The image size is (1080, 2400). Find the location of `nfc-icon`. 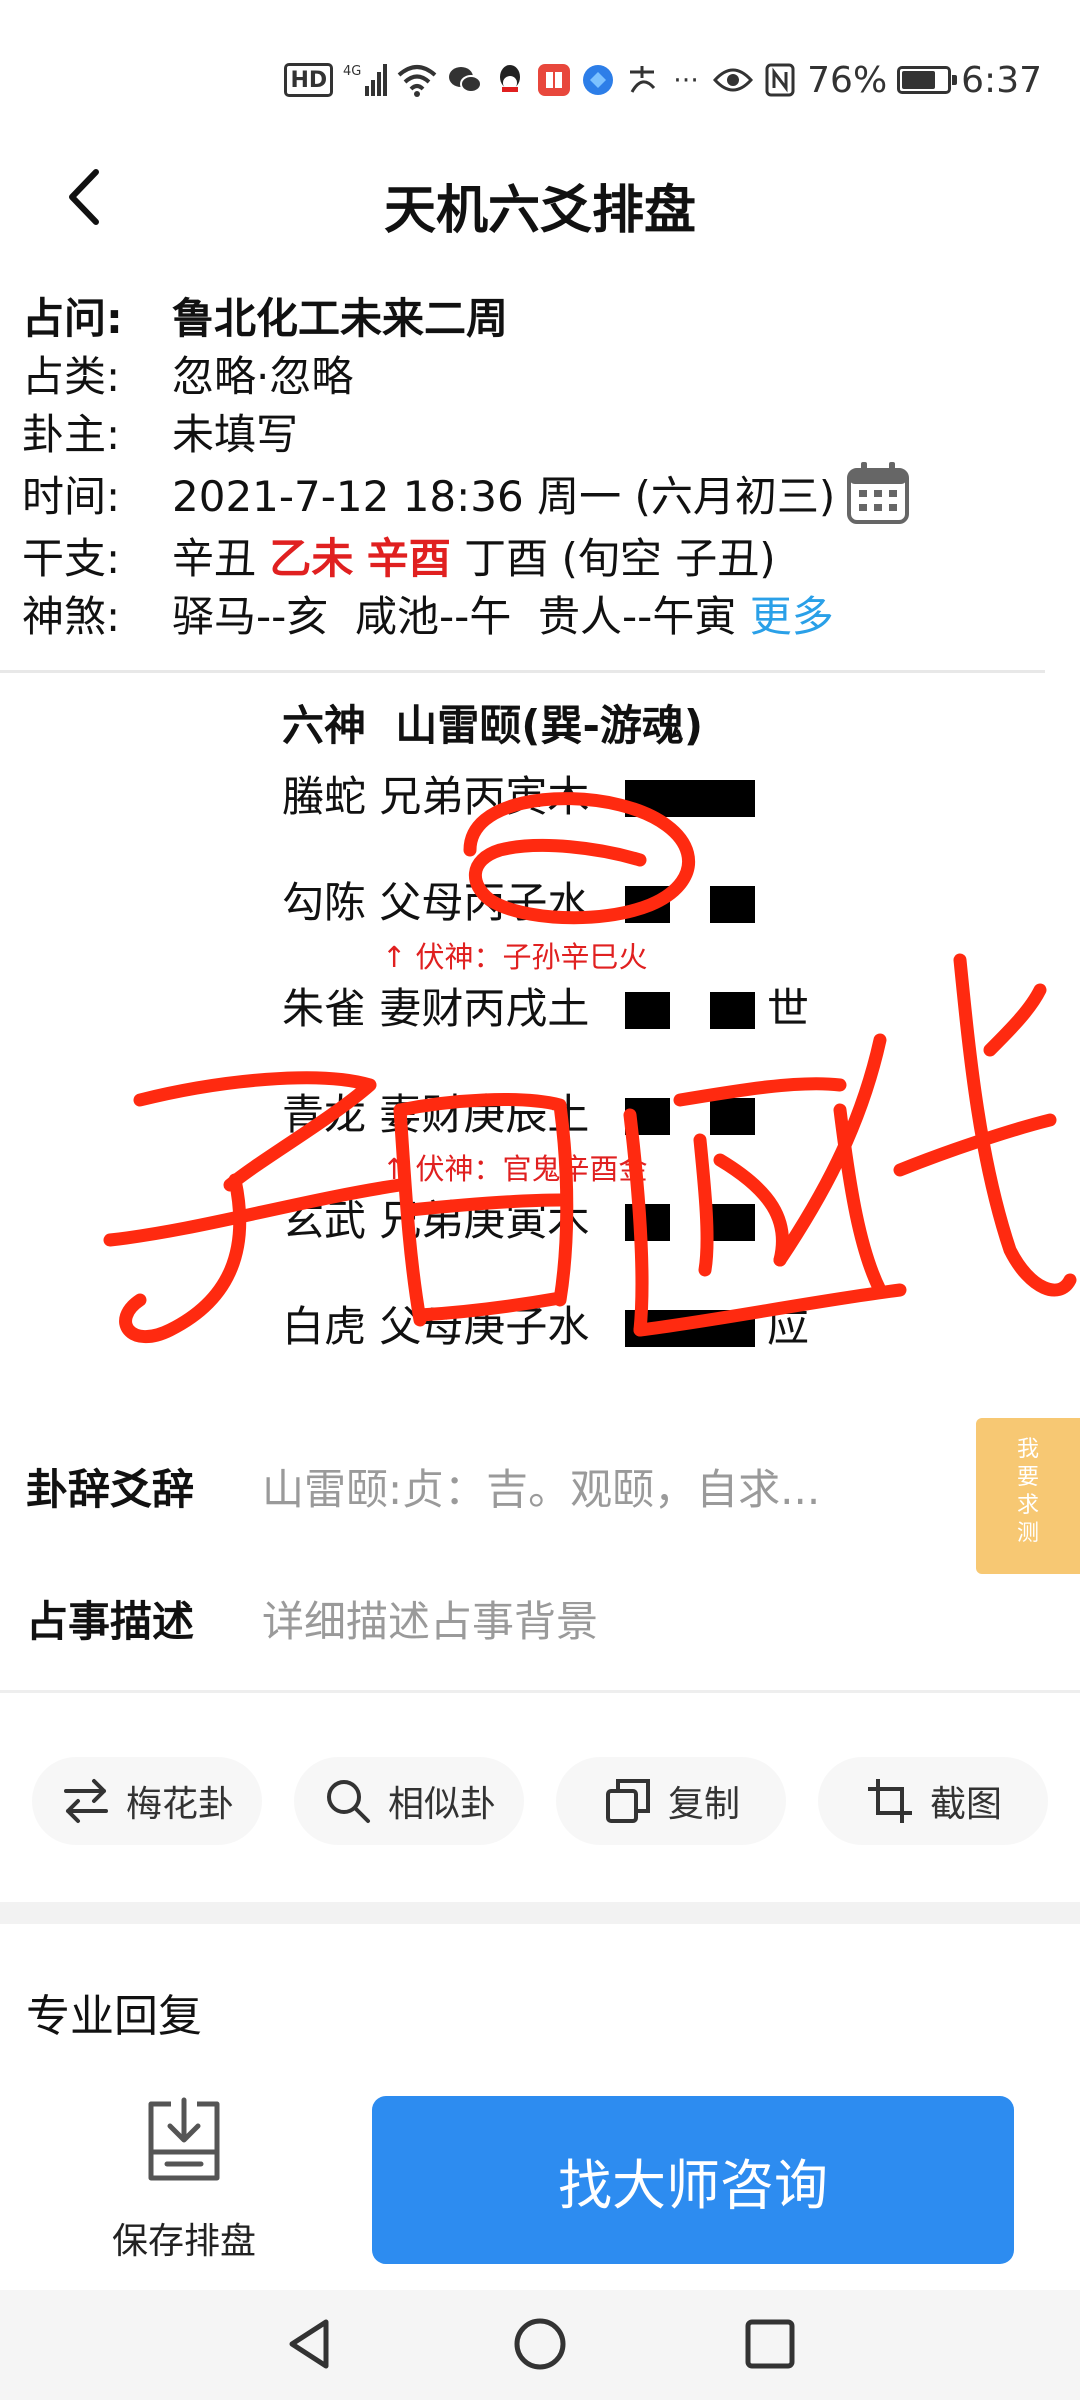

nfc-icon is located at coordinates (780, 80).